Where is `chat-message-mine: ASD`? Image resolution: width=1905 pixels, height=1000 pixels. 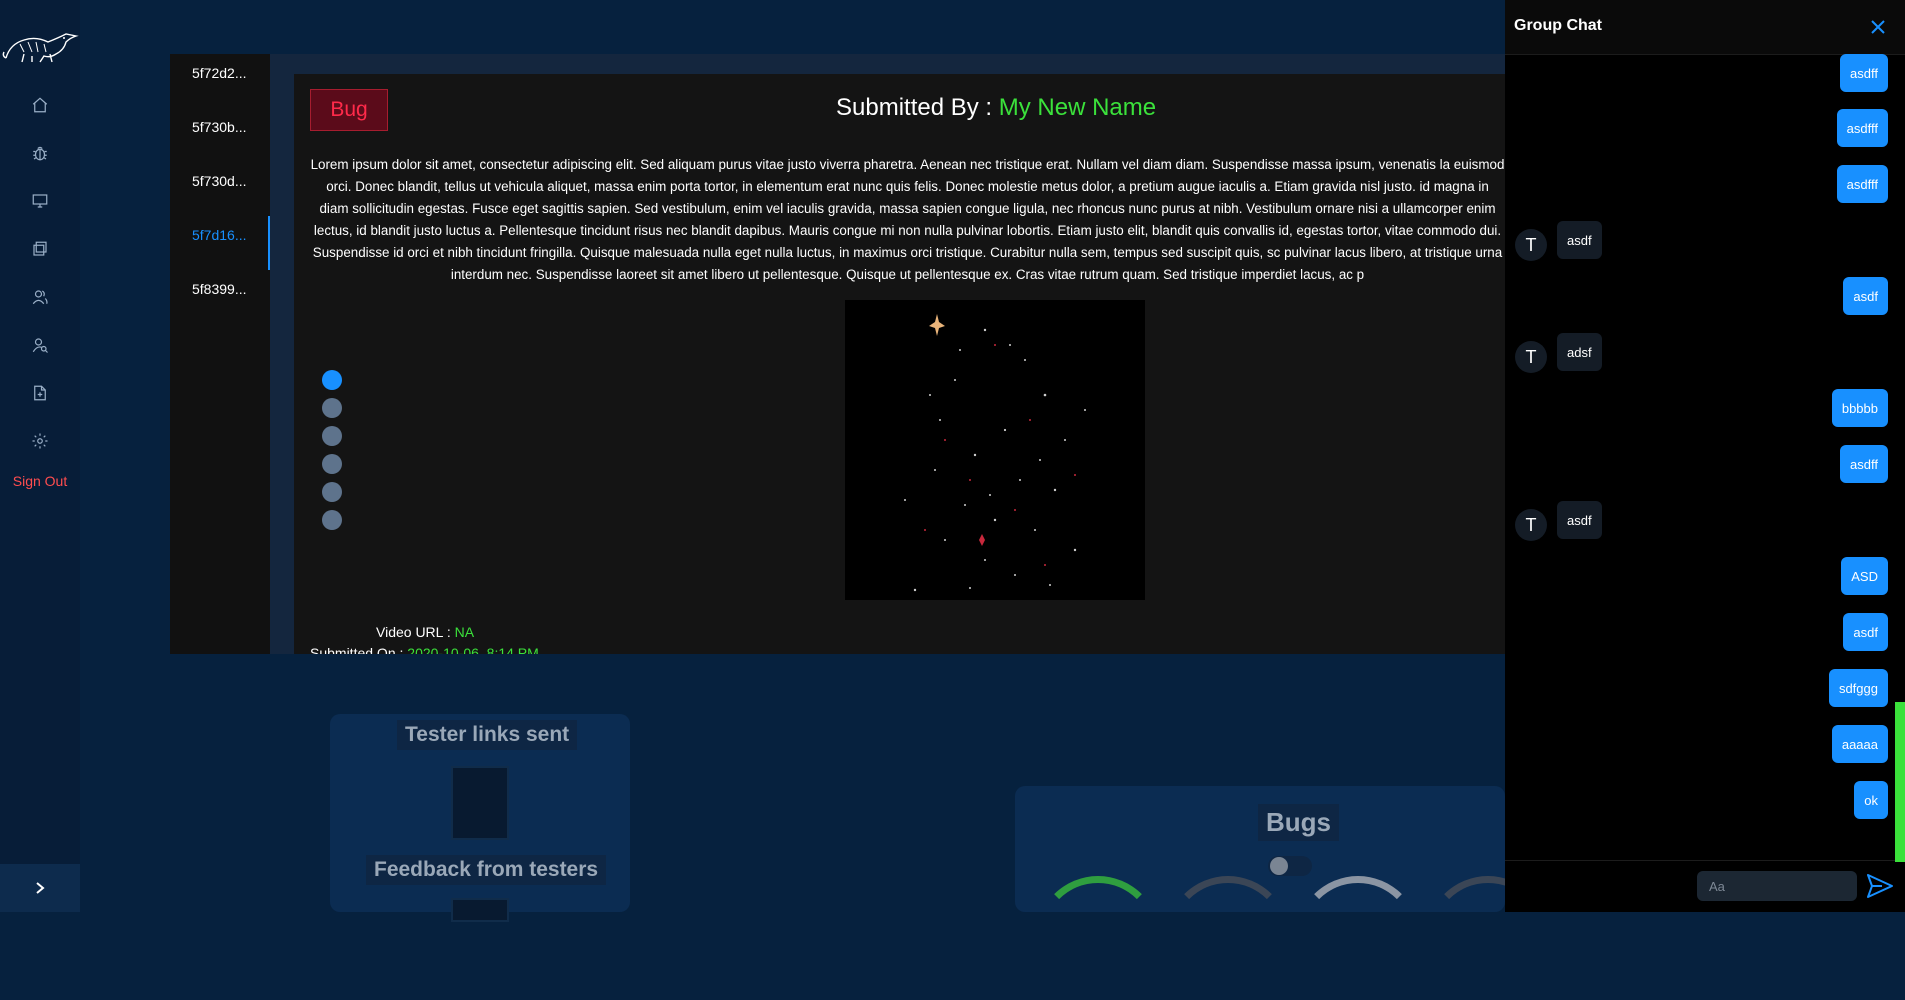
chat-message-mine: ASD is located at coordinates (1864, 576).